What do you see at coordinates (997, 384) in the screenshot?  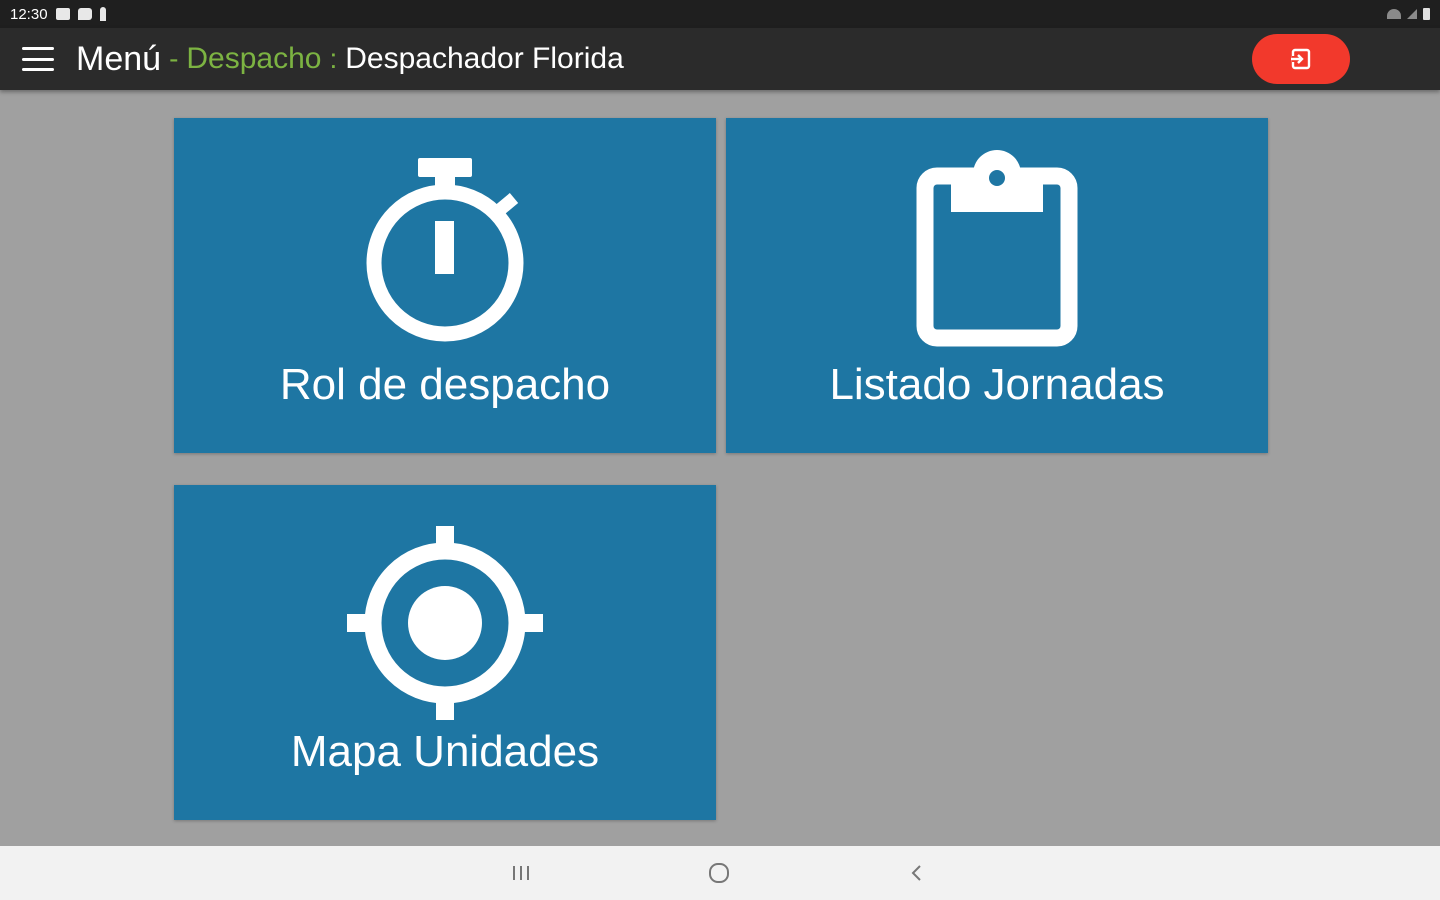 I see `tile-label: Listado Jornadas` at bounding box center [997, 384].